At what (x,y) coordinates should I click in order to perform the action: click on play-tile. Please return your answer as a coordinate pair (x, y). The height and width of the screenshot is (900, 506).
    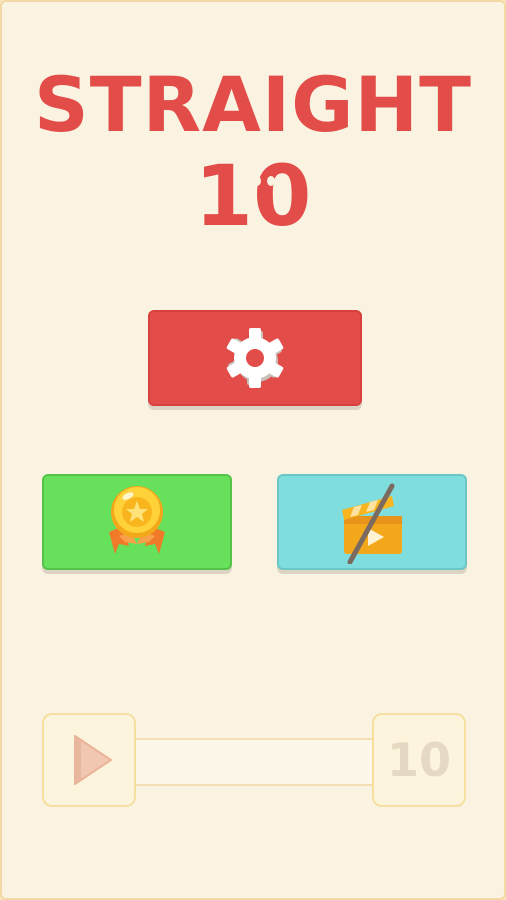
    Looking at the image, I should click on (89, 760).